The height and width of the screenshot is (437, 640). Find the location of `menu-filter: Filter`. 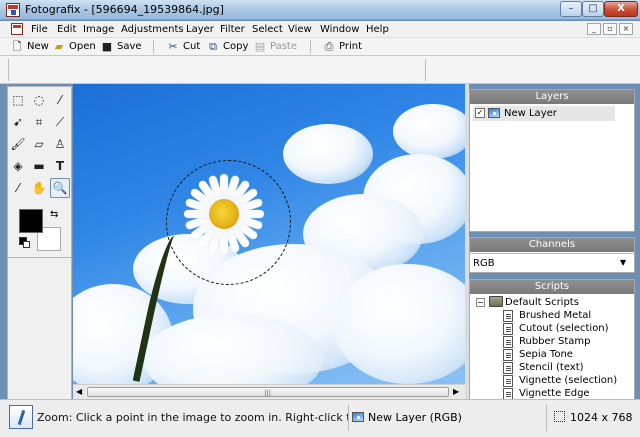

menu-filter: Filter is located at coordinates (232, 29).